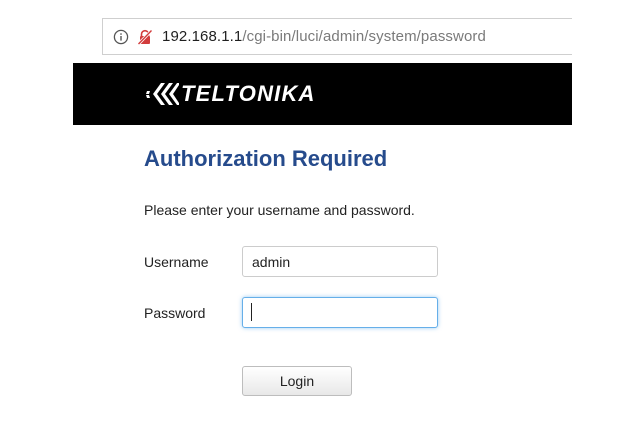 The image size is (644, 438). What do you see at coordinates (202, 36) in the screenshot?
I see `url-host: 192.168.1.1` at bounding box center [202, 36].